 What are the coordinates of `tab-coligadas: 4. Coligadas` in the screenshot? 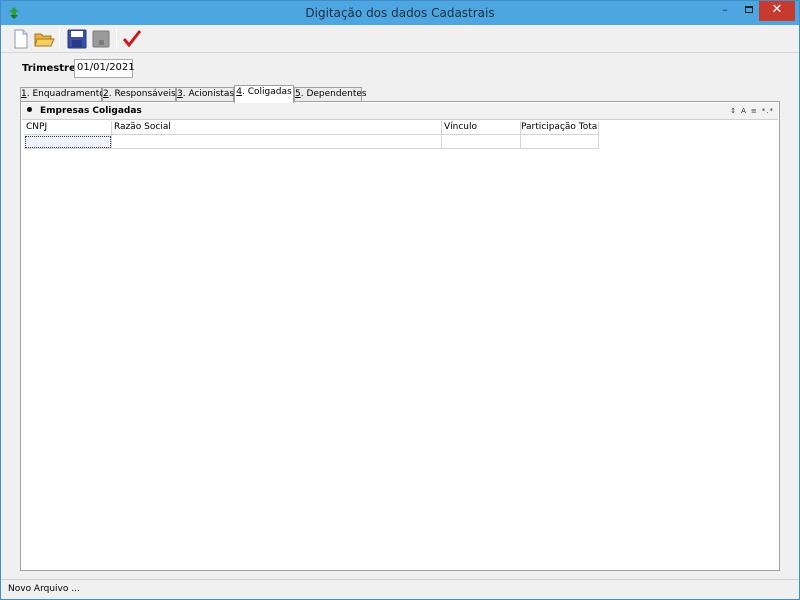 It's located at (264, 94).